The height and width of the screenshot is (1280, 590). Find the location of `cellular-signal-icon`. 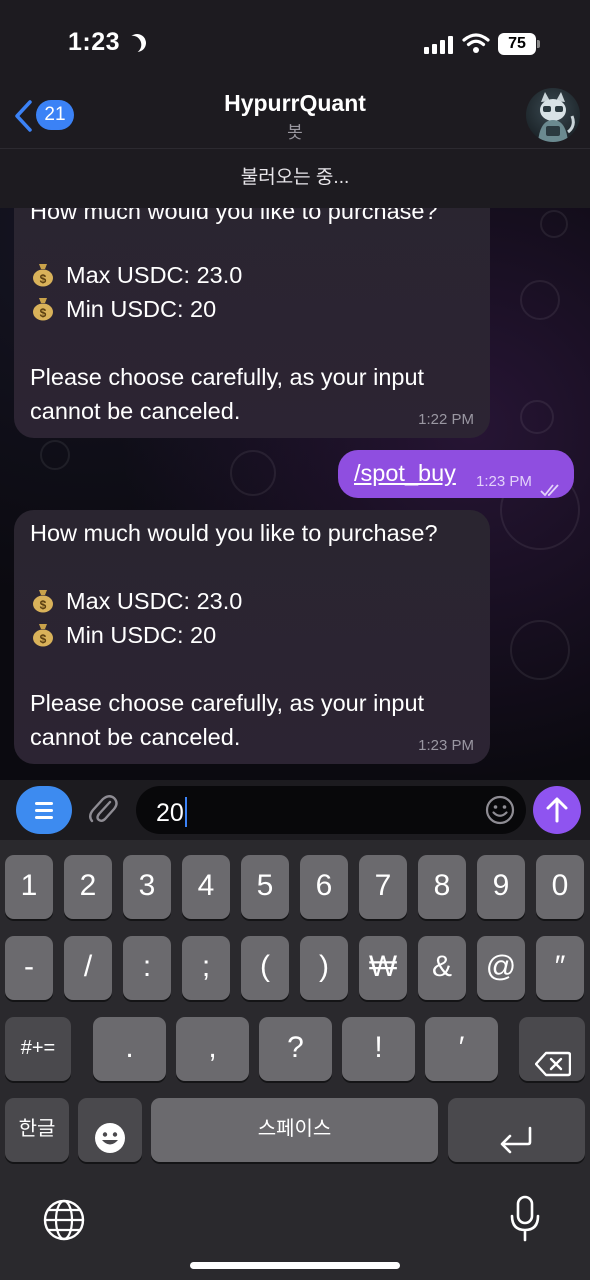

cellular-signal-icon is located at coordinates (439, 45).